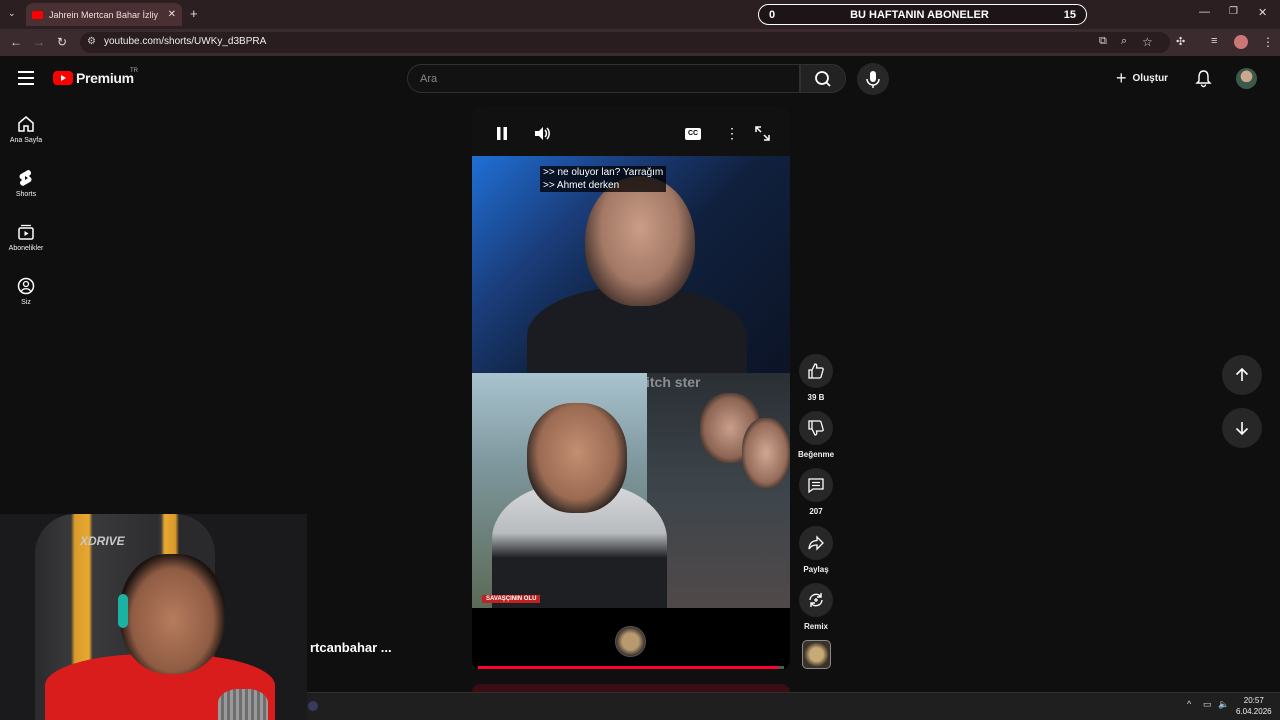 This screenshot has height=720, width=1280. I want to click on streamer-head, so click(640, 241).